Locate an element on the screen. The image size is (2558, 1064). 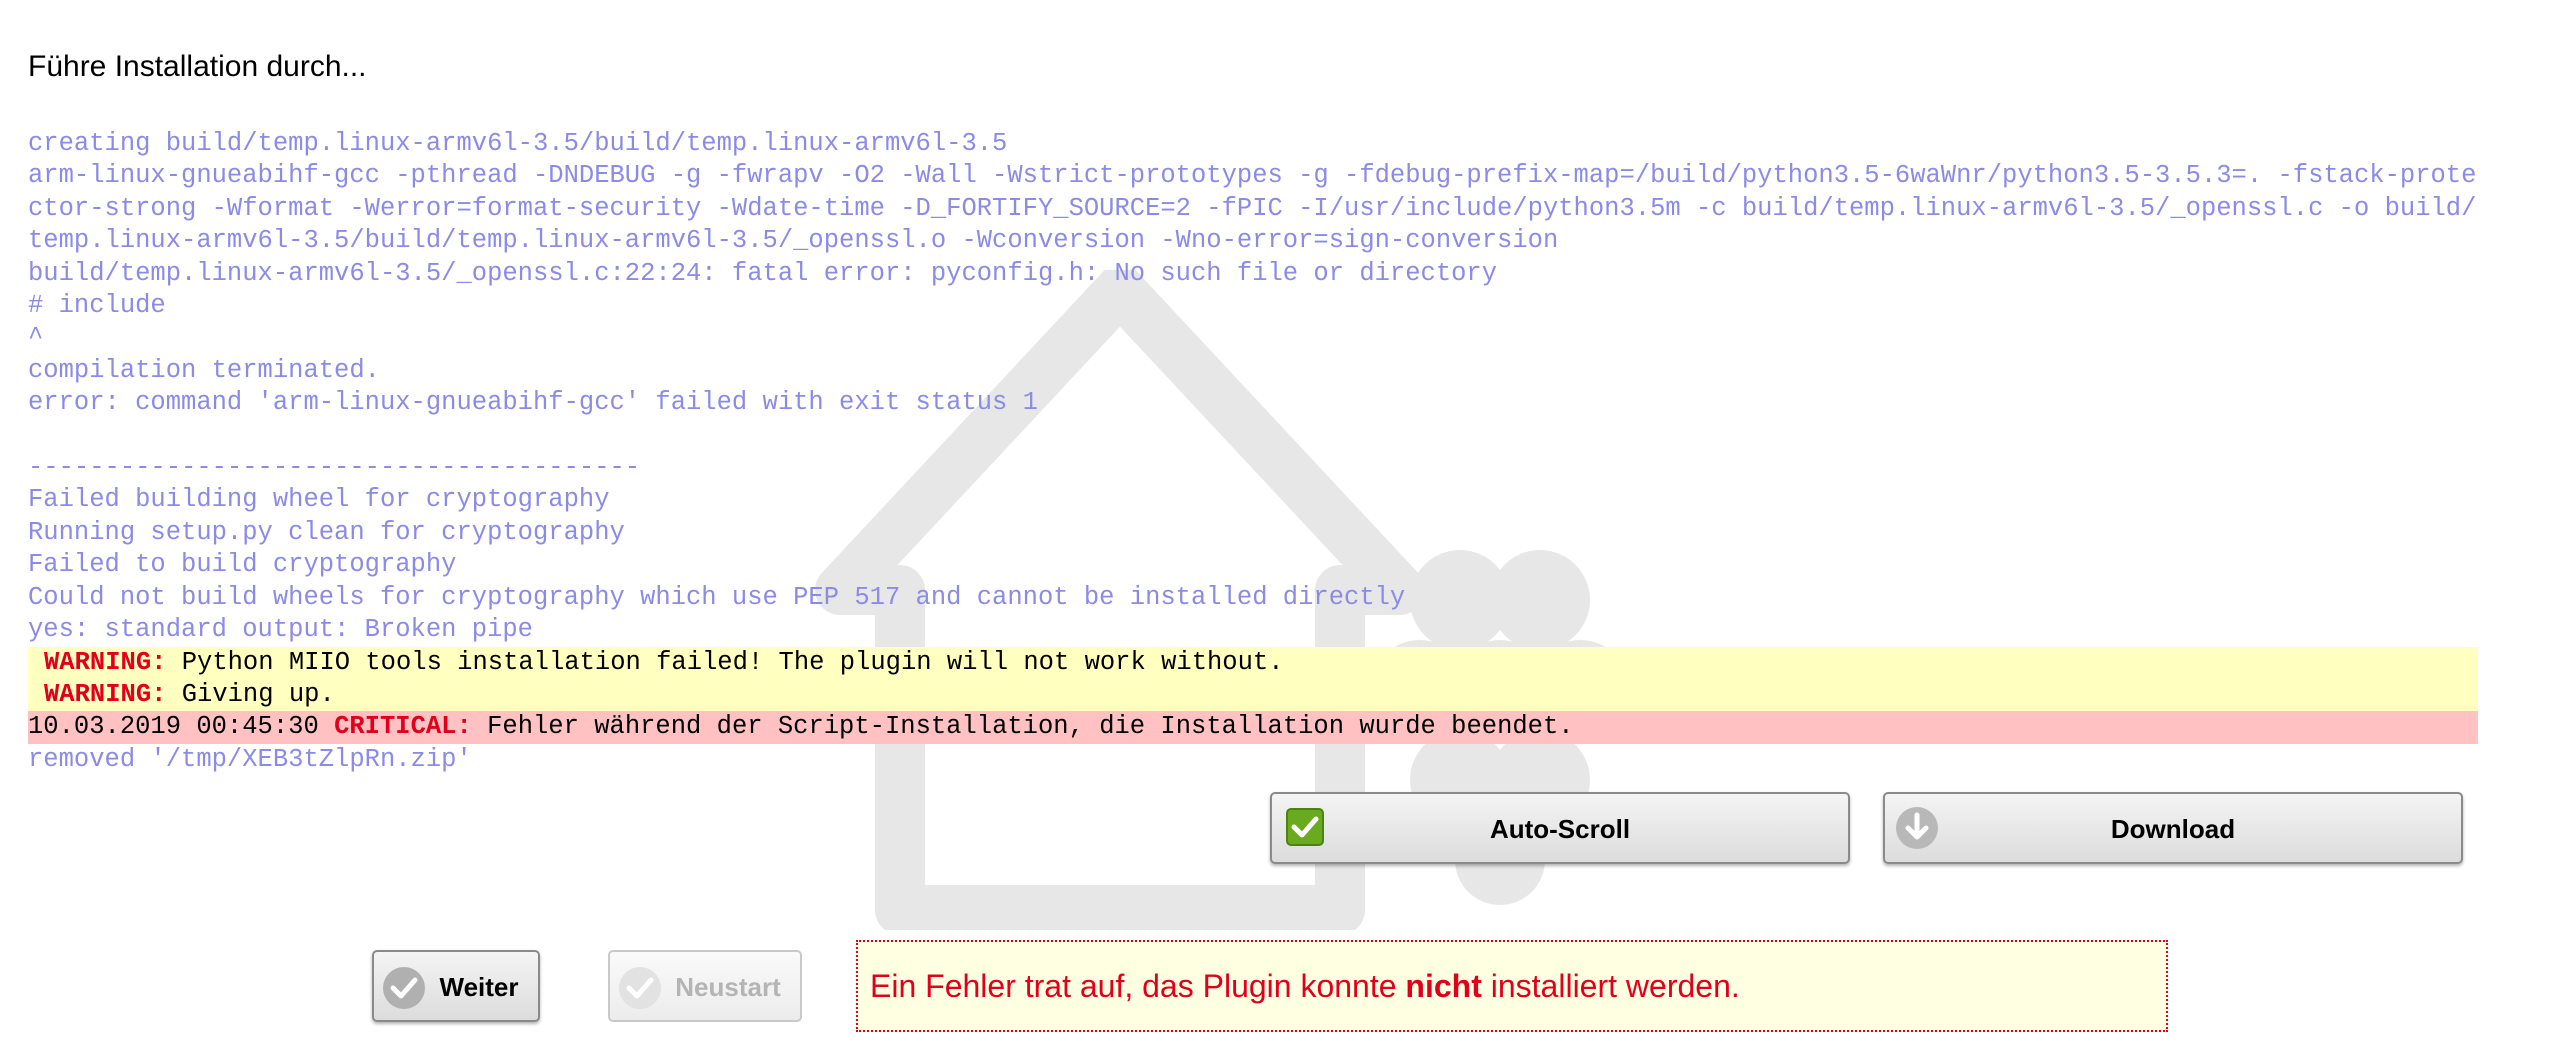
neustart-label: Neustart is located at coordinates (728, 987).